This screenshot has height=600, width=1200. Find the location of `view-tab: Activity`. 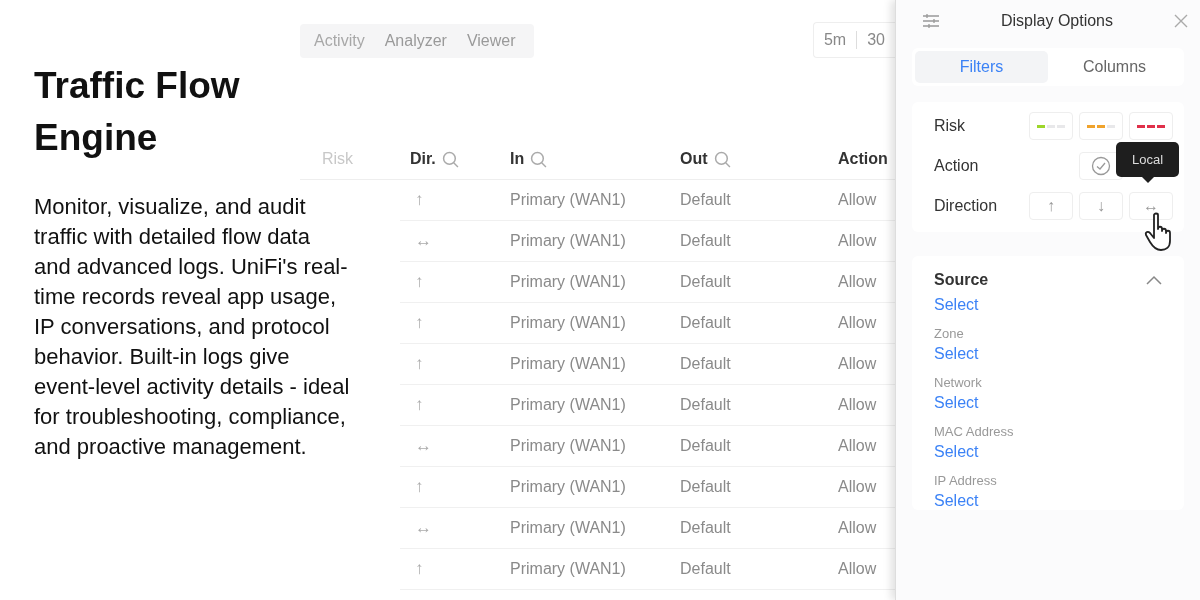

view-tab: Activity is located at coordinates (339, 41).